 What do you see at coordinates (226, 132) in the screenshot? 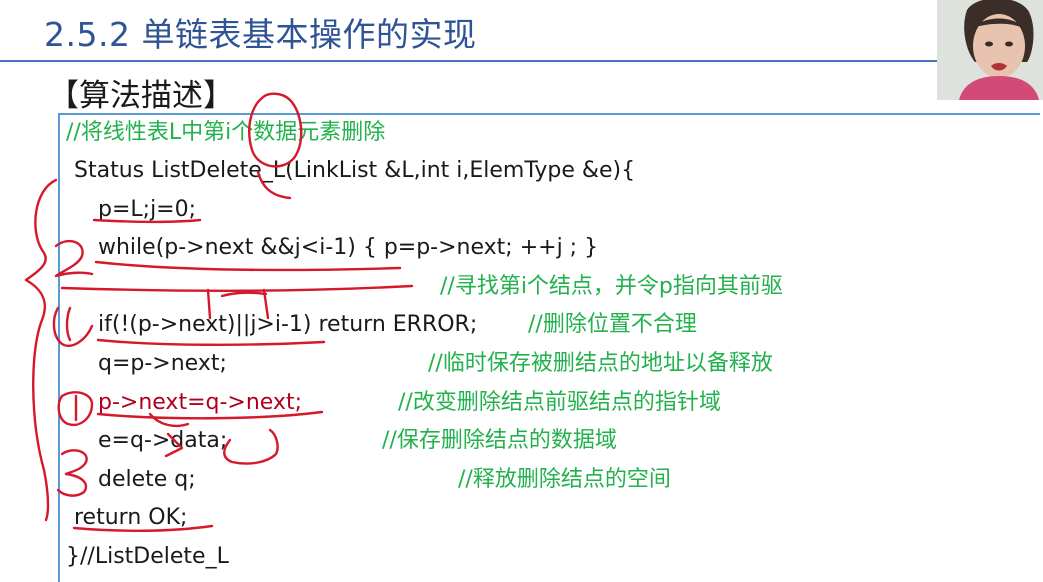
I see `code-comment-header: //将线性表L中第i个数据元素删除` at bounding box center [226, 132].